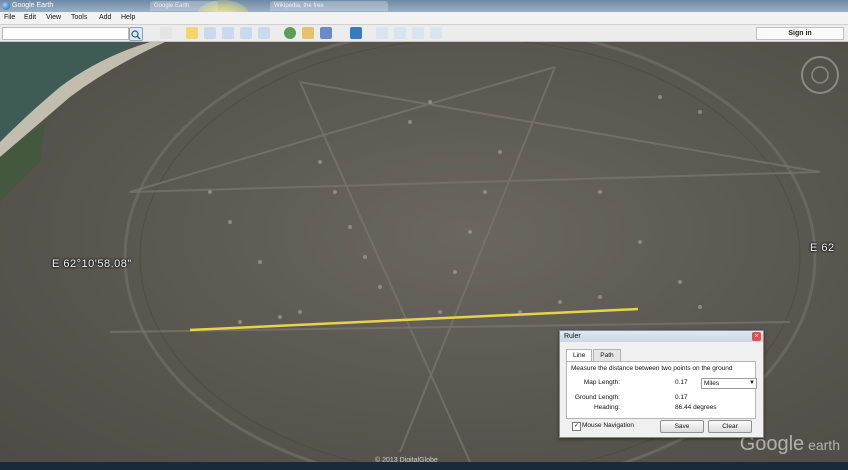 The width and height of the screenshot is (848, 470). I want to click on browser-tab: Wikipedia, the free, so click(329, 6).